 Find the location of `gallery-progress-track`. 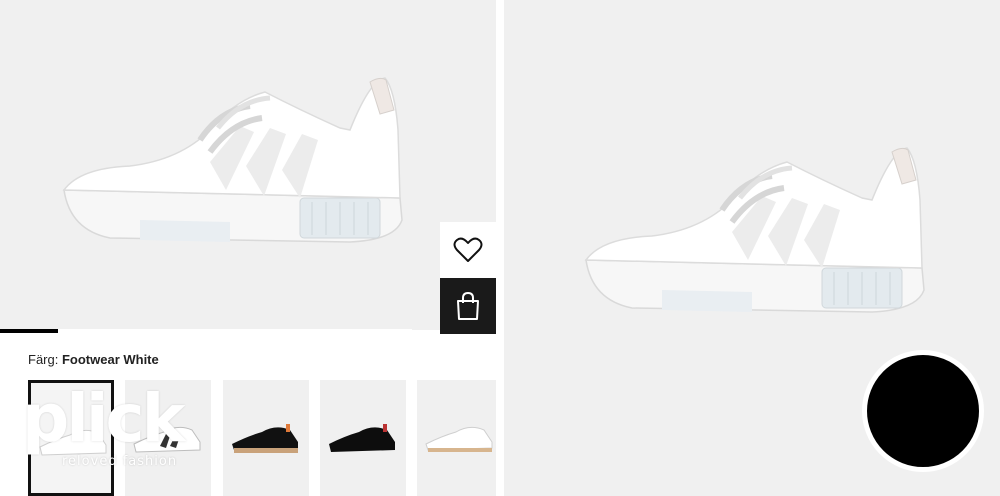

gallery-progress-track is located at coordinates (206, 331).